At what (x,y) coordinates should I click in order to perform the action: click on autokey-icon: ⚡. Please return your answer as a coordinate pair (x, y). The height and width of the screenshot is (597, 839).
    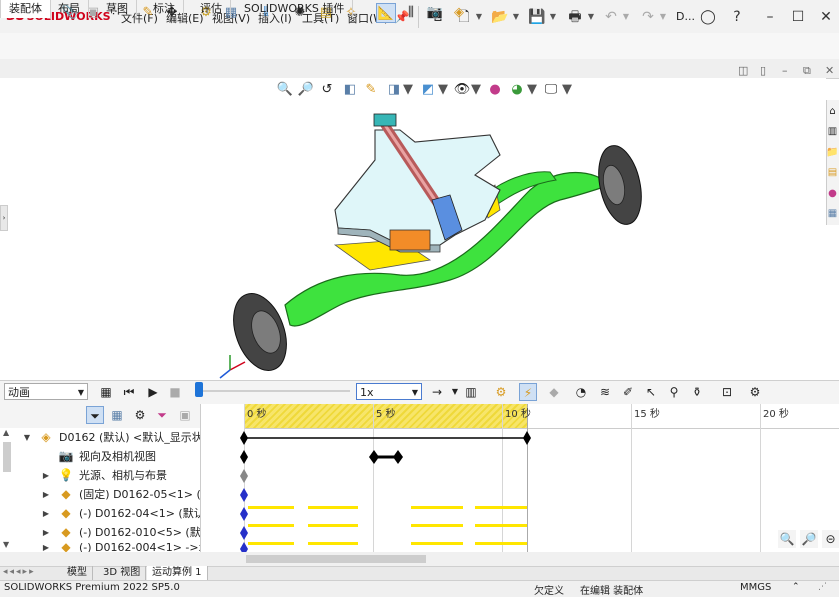
    Looking at the image, I should click on (528, 392).